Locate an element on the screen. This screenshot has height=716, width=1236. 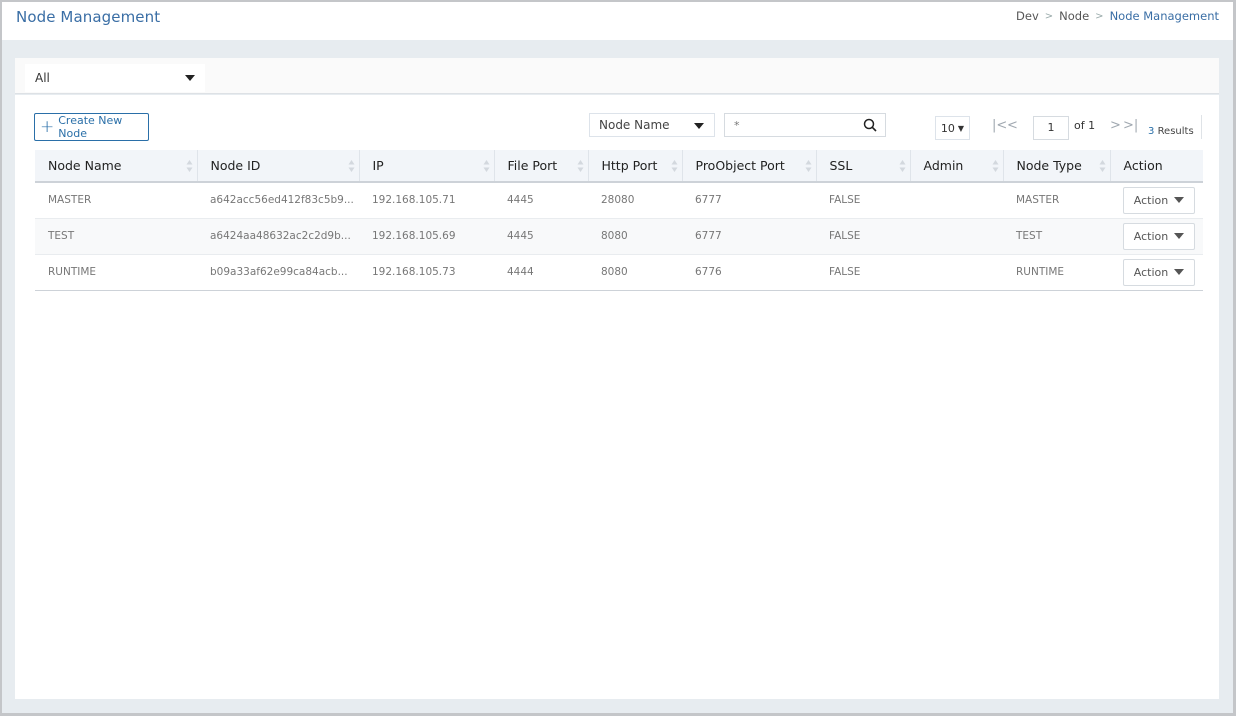
caret-down-icon: ▼ is located at coordinates (961, 128).